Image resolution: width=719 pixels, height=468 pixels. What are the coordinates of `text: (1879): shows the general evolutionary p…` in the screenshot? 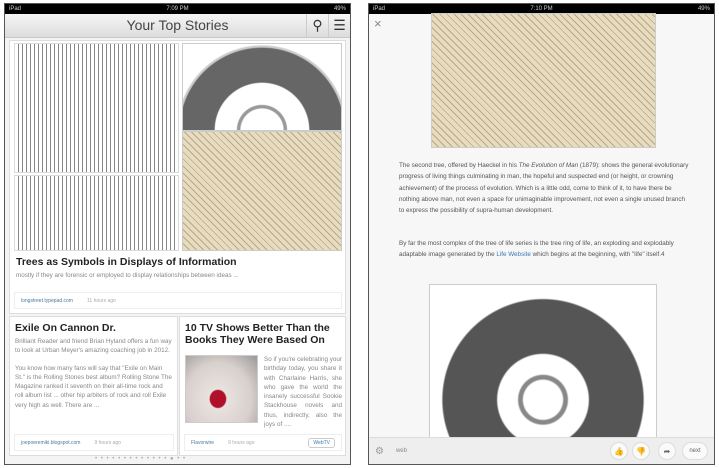 It's located at (544, 188).